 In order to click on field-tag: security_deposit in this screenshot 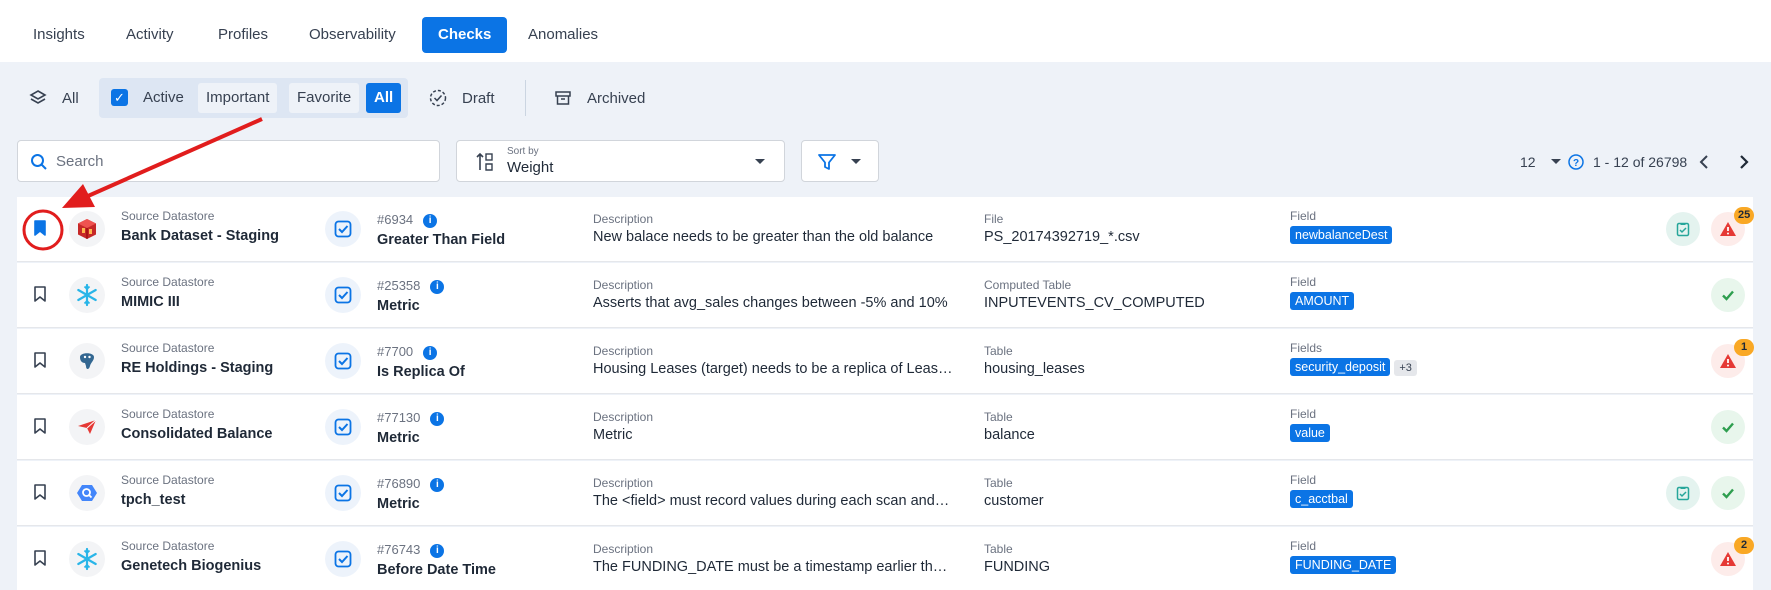, I will do `click(1340, 367)`.